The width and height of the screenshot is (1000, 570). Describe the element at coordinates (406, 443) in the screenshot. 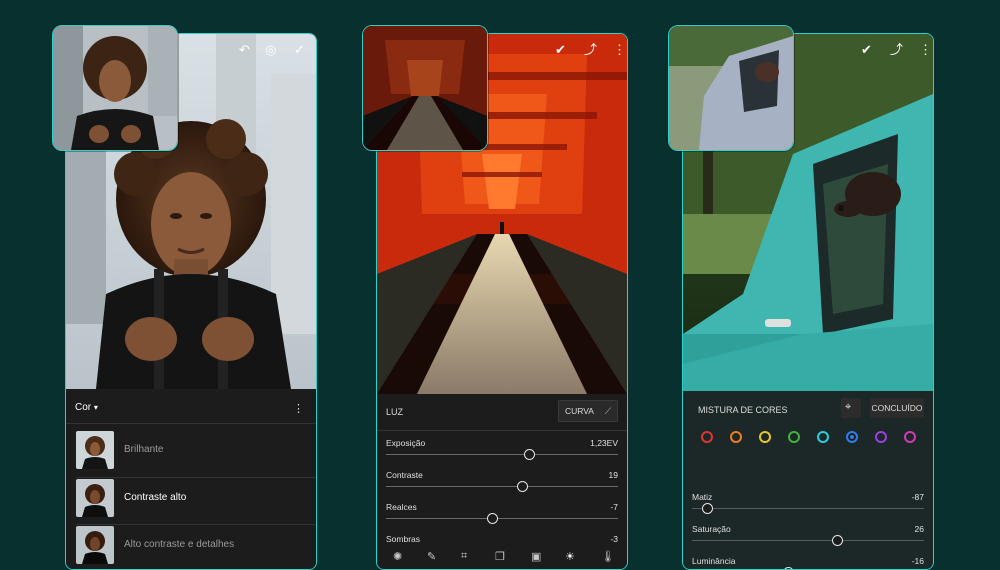

I see `slider-label: Exposição` at that location.